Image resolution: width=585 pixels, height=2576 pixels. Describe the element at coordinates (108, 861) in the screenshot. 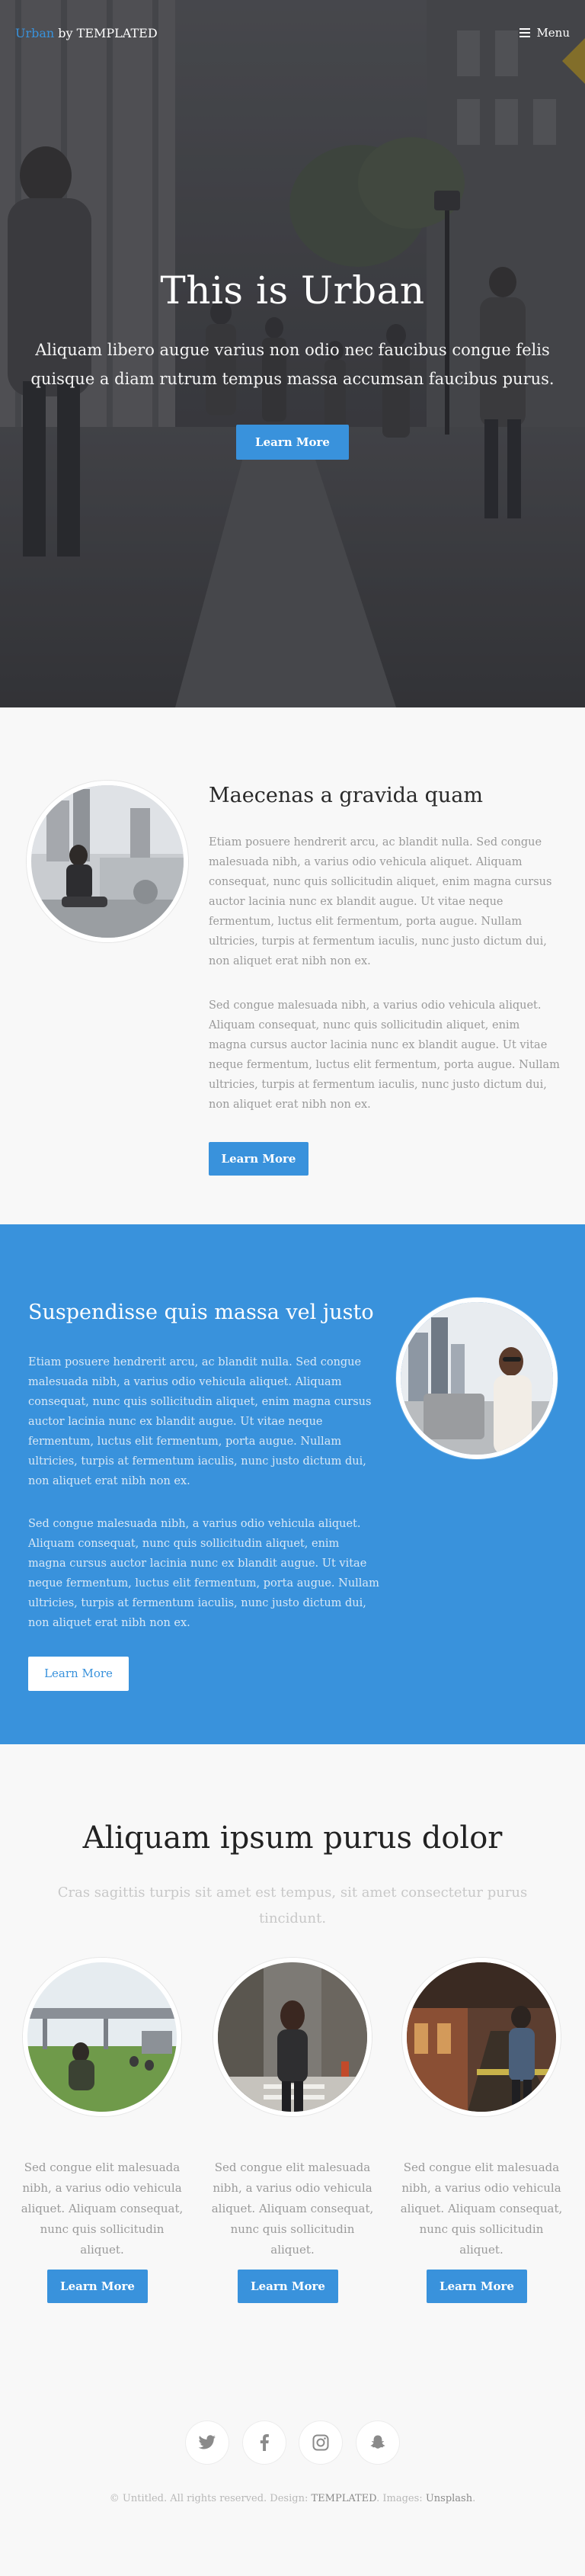

I see `woman-sitting-image` at that location.